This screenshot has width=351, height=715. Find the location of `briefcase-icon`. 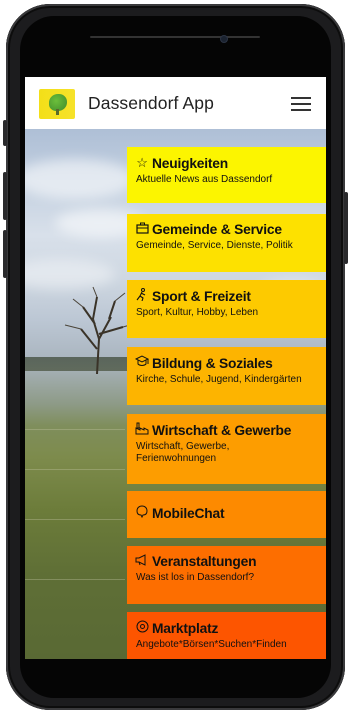

briefcase-icon is located at coordinates (142, 229).